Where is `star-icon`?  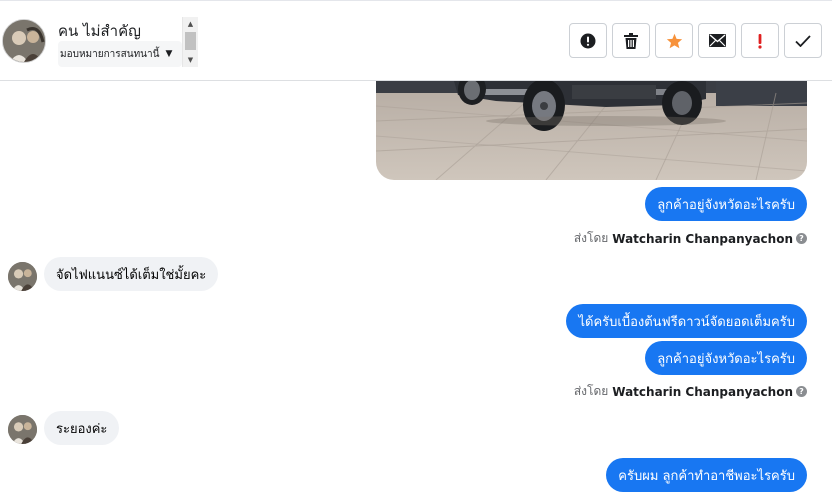 star-icon is located at coordinates (674, 40).